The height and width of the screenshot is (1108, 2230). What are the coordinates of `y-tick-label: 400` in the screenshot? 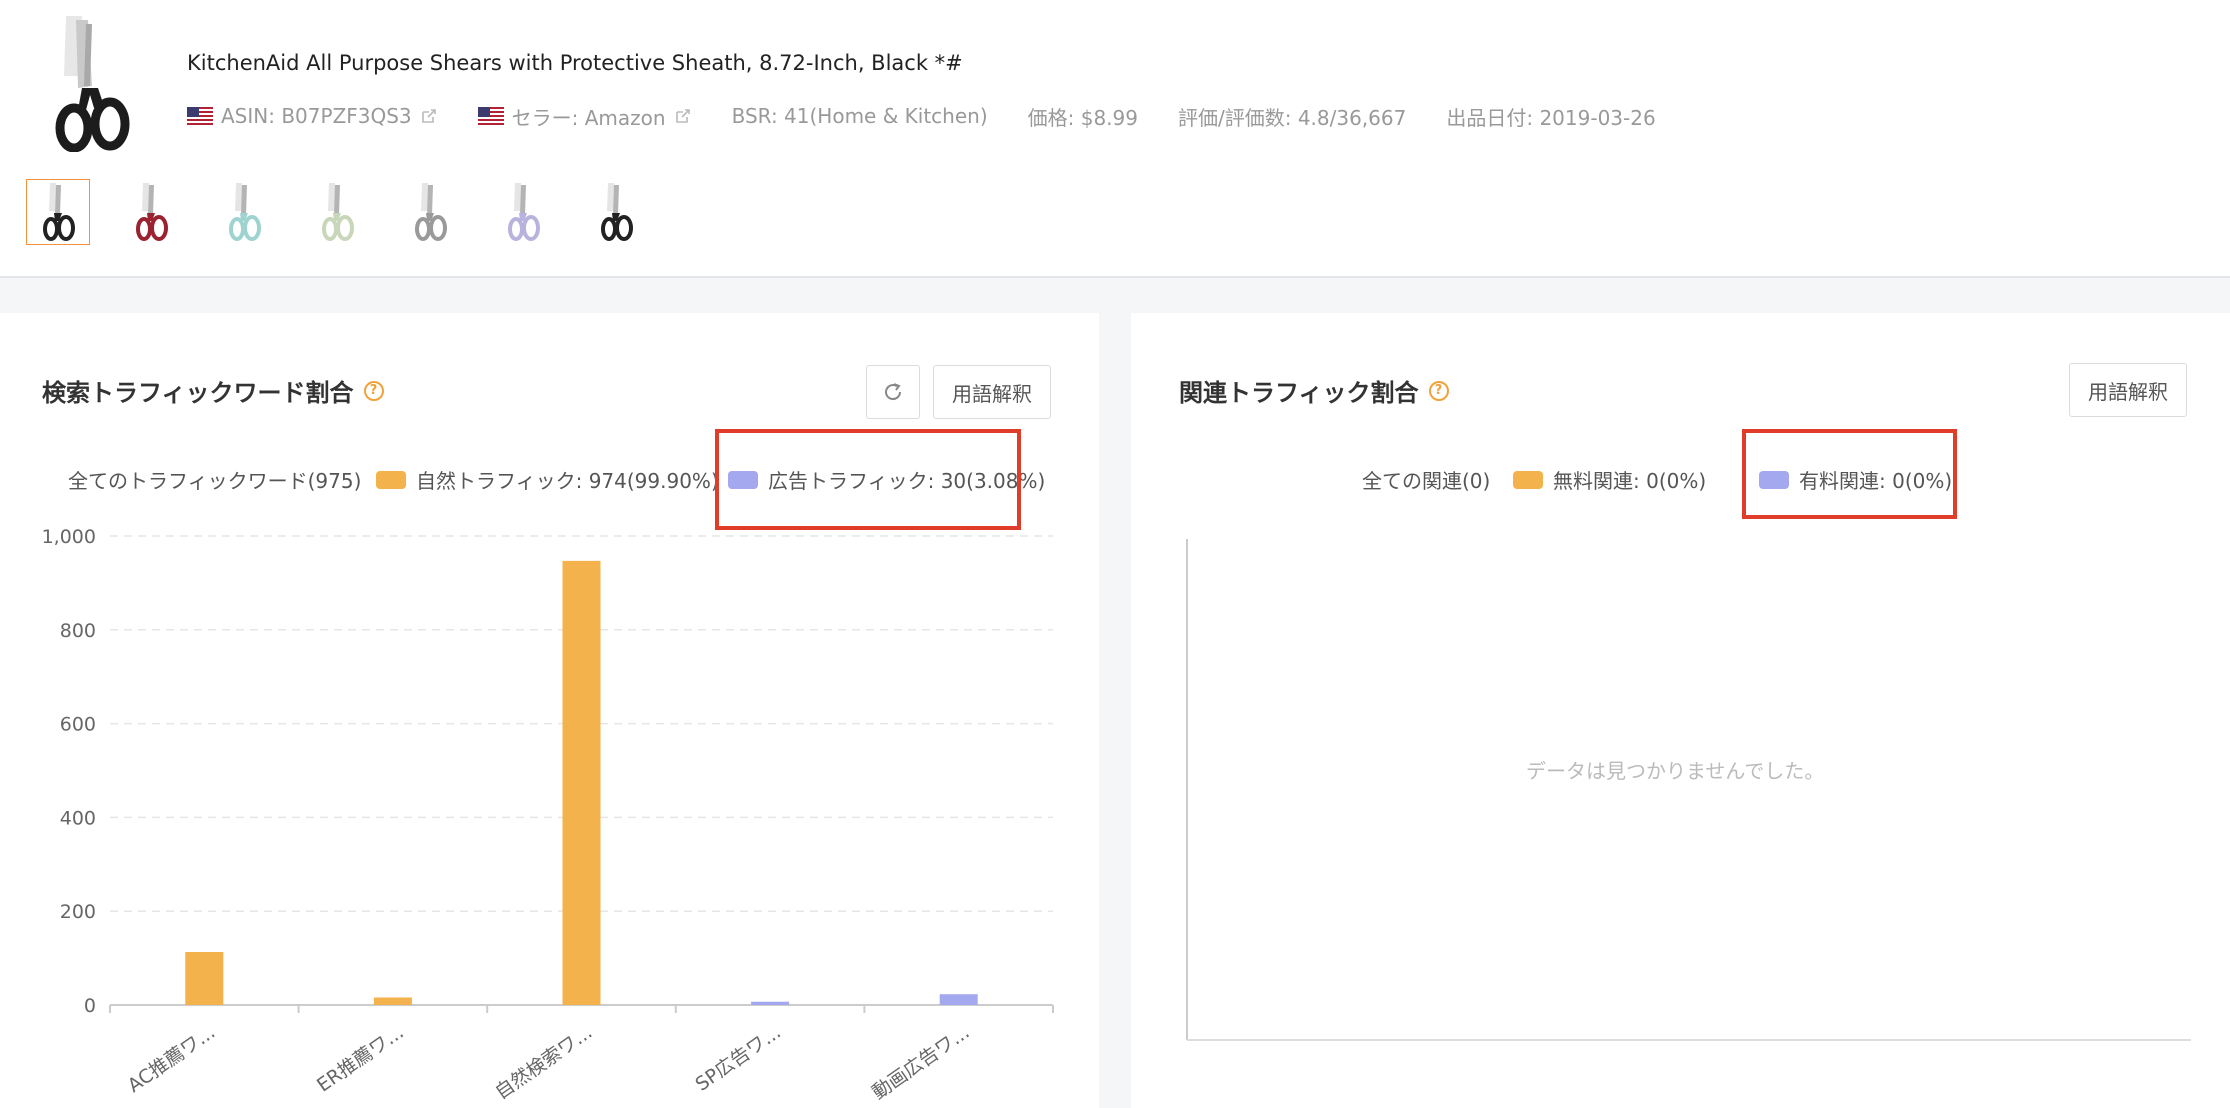 It's located at (78, 818).